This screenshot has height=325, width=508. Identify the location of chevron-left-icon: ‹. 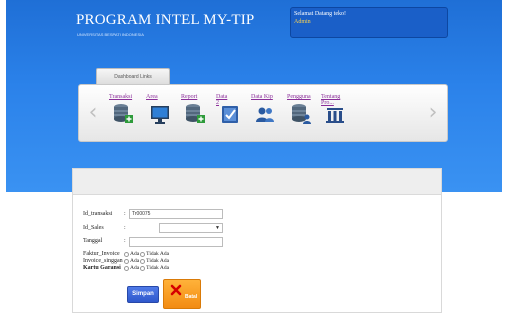
(93, 114).